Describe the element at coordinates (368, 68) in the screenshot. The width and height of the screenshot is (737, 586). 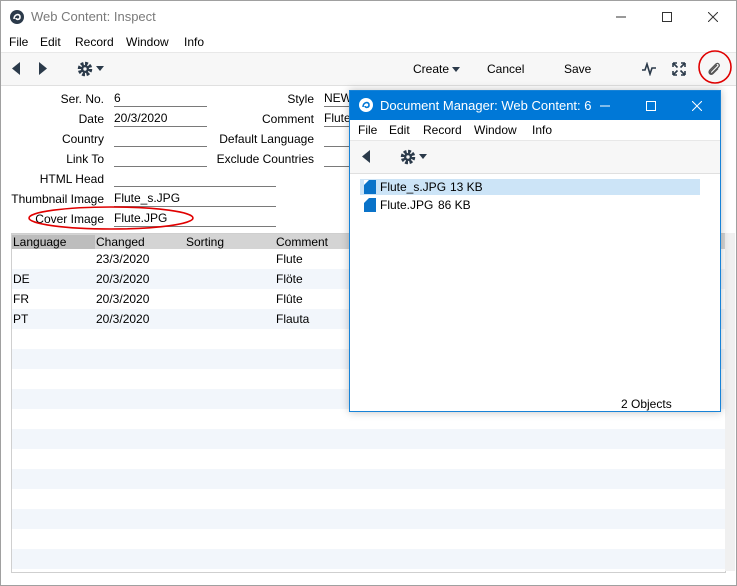
I see `toolbar: Create Cancel Save` at that location.